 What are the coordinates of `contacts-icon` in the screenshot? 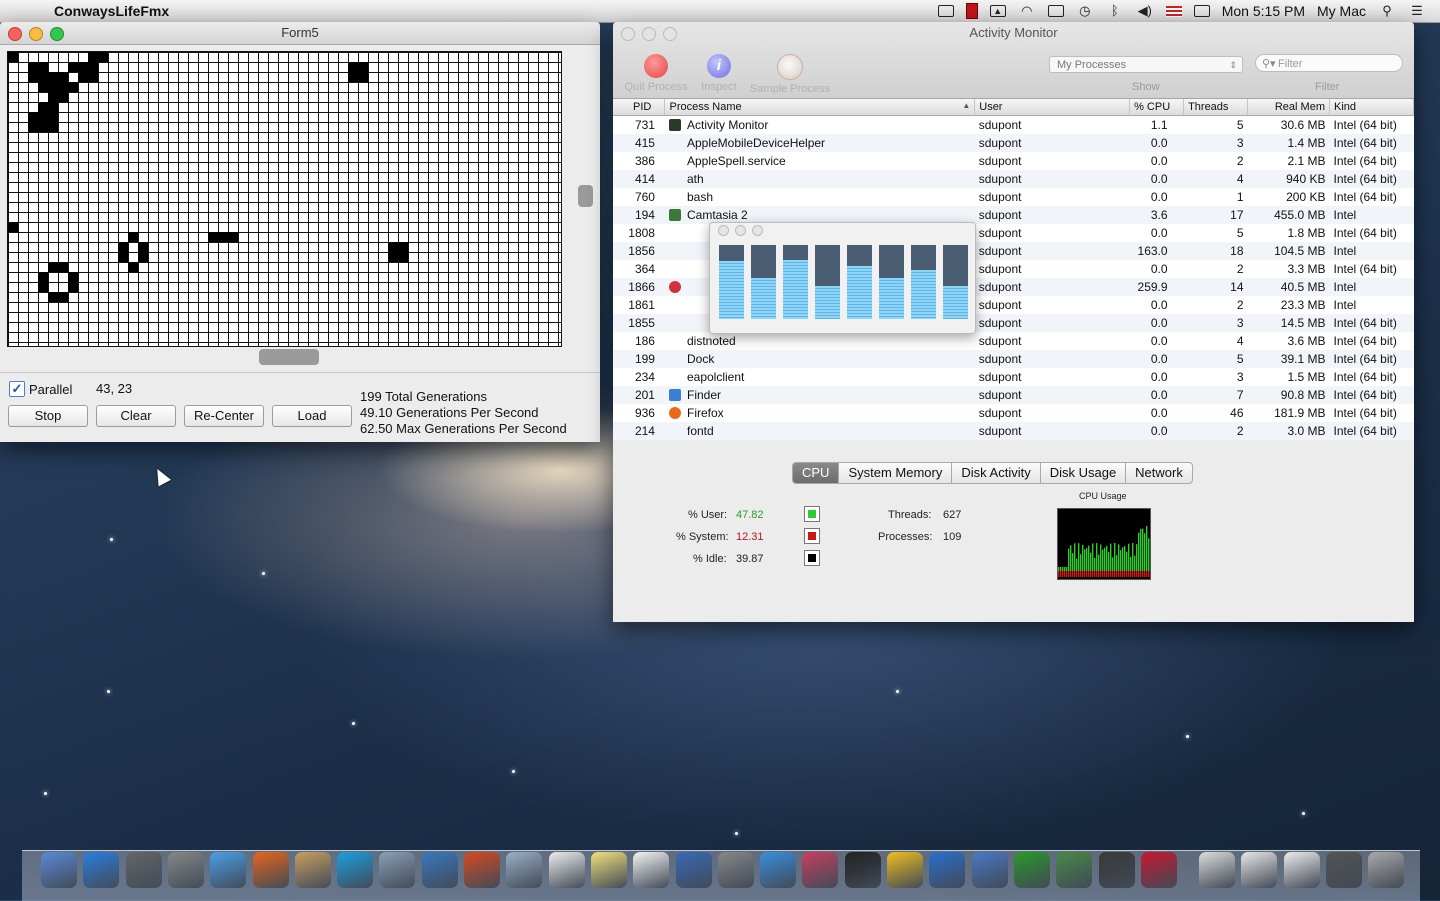 It's located at (312, 870).